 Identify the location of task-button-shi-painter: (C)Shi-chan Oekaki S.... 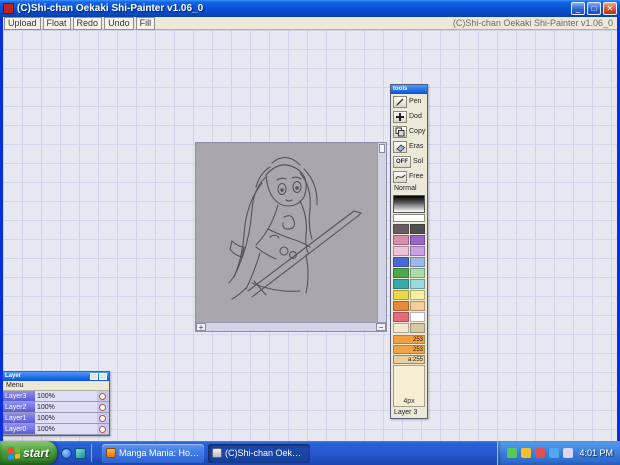
(259, 453).